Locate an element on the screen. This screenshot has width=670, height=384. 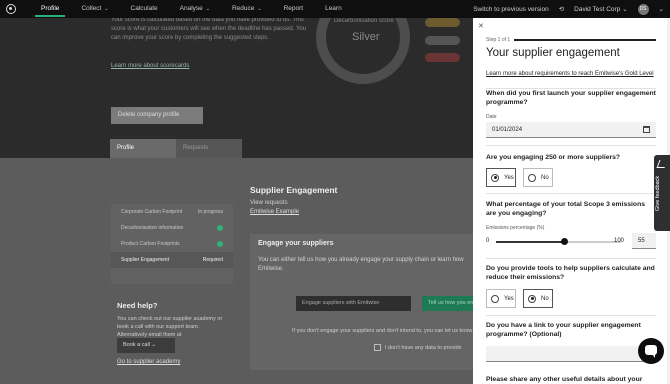
nav-item-learn: Learn is located at coordinates (333, 9).